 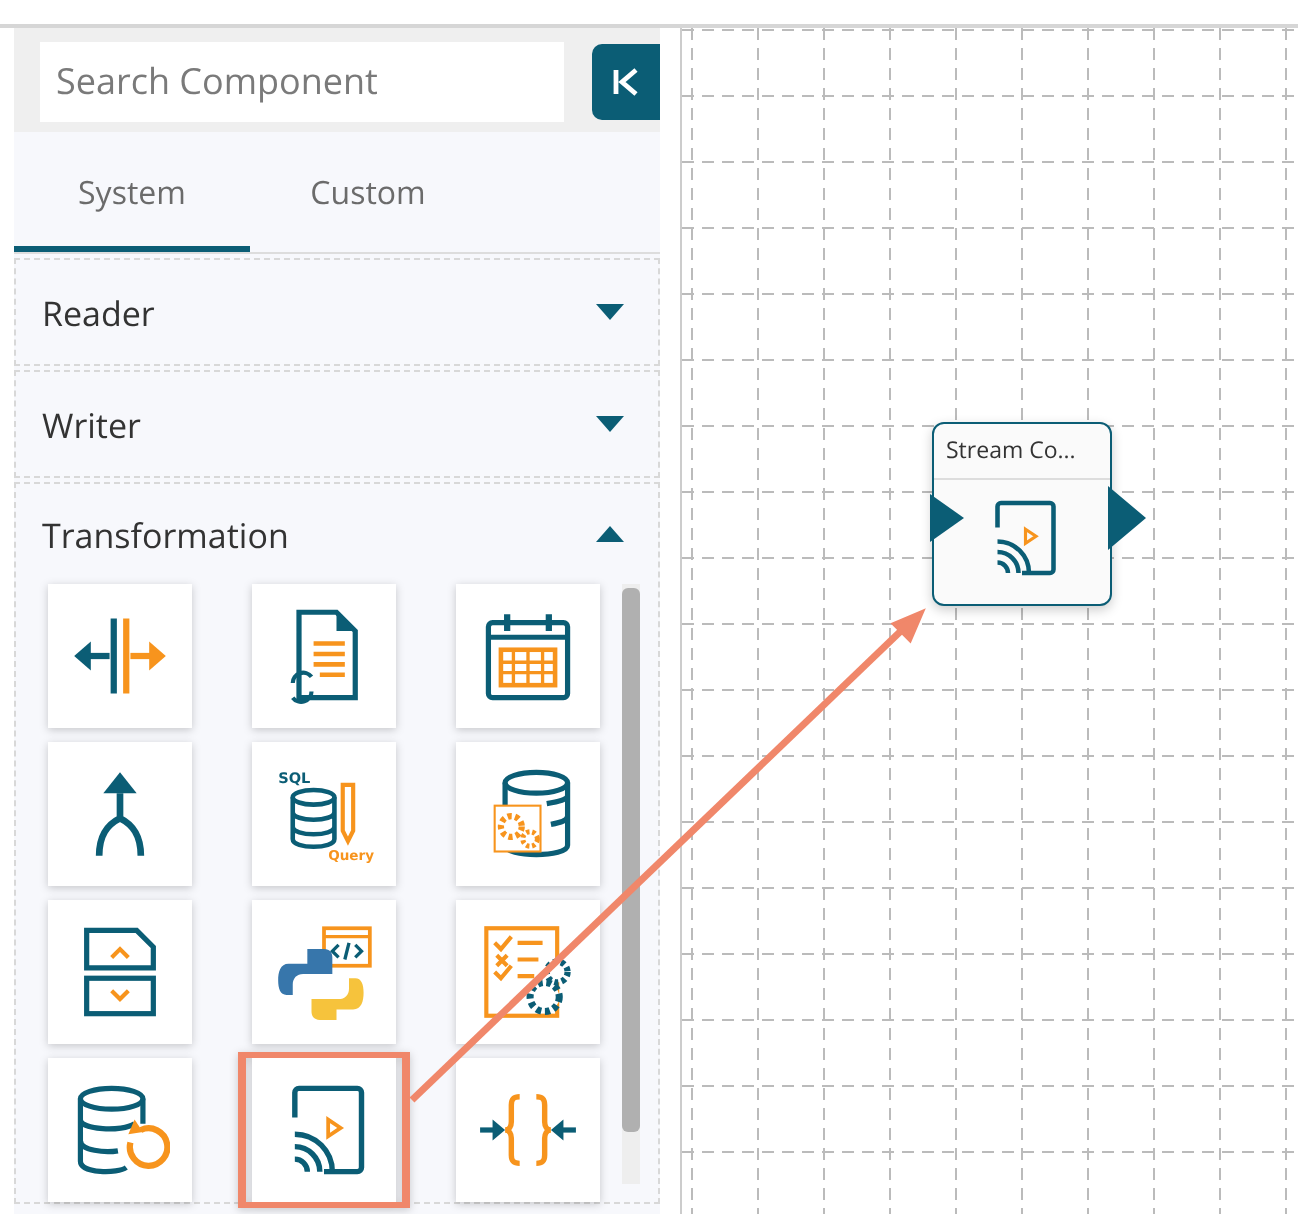 What do you see at coordinates (324, 1130) in the screenshot?
I see `component-tile` at bounding box center [324, 1130].